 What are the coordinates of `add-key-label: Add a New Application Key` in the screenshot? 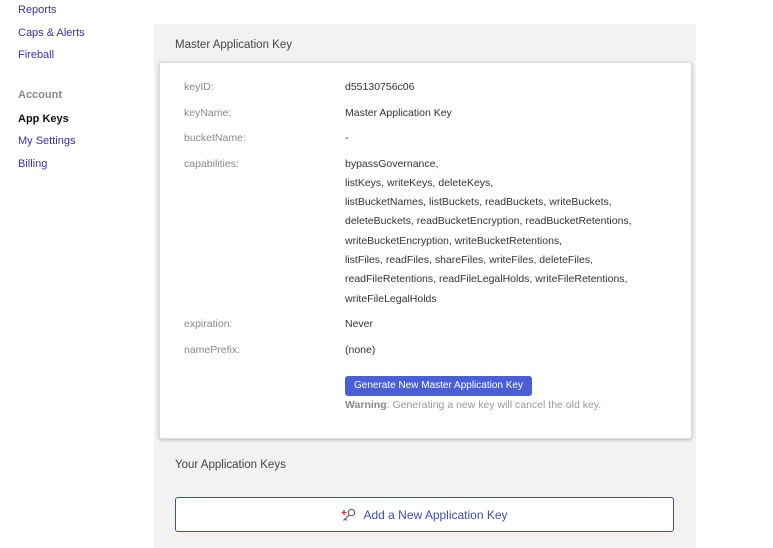 It's located at (435, 514).